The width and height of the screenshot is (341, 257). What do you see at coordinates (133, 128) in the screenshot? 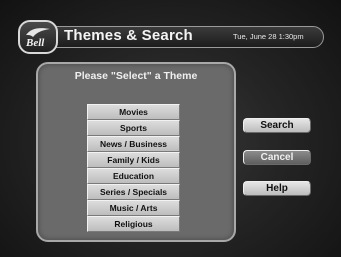
I see `theme-item-sports: Sports` at bounding box center [133, 128].